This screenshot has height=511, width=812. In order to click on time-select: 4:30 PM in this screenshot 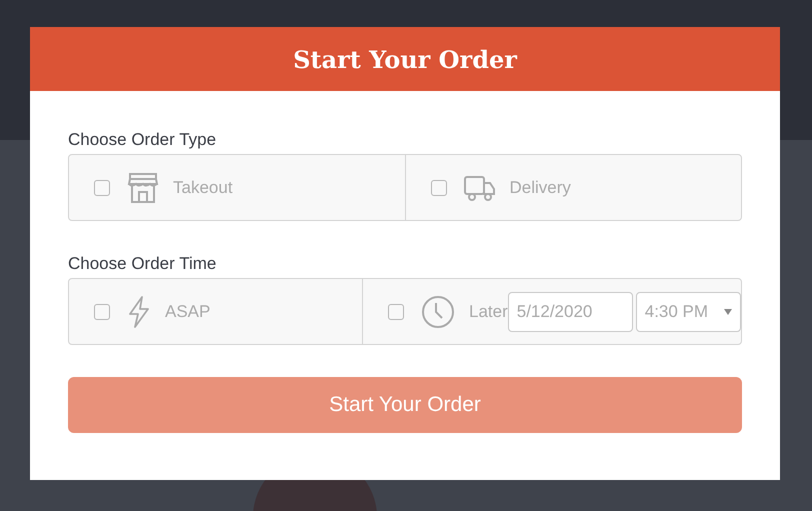, I will do `click(688, 312)`.